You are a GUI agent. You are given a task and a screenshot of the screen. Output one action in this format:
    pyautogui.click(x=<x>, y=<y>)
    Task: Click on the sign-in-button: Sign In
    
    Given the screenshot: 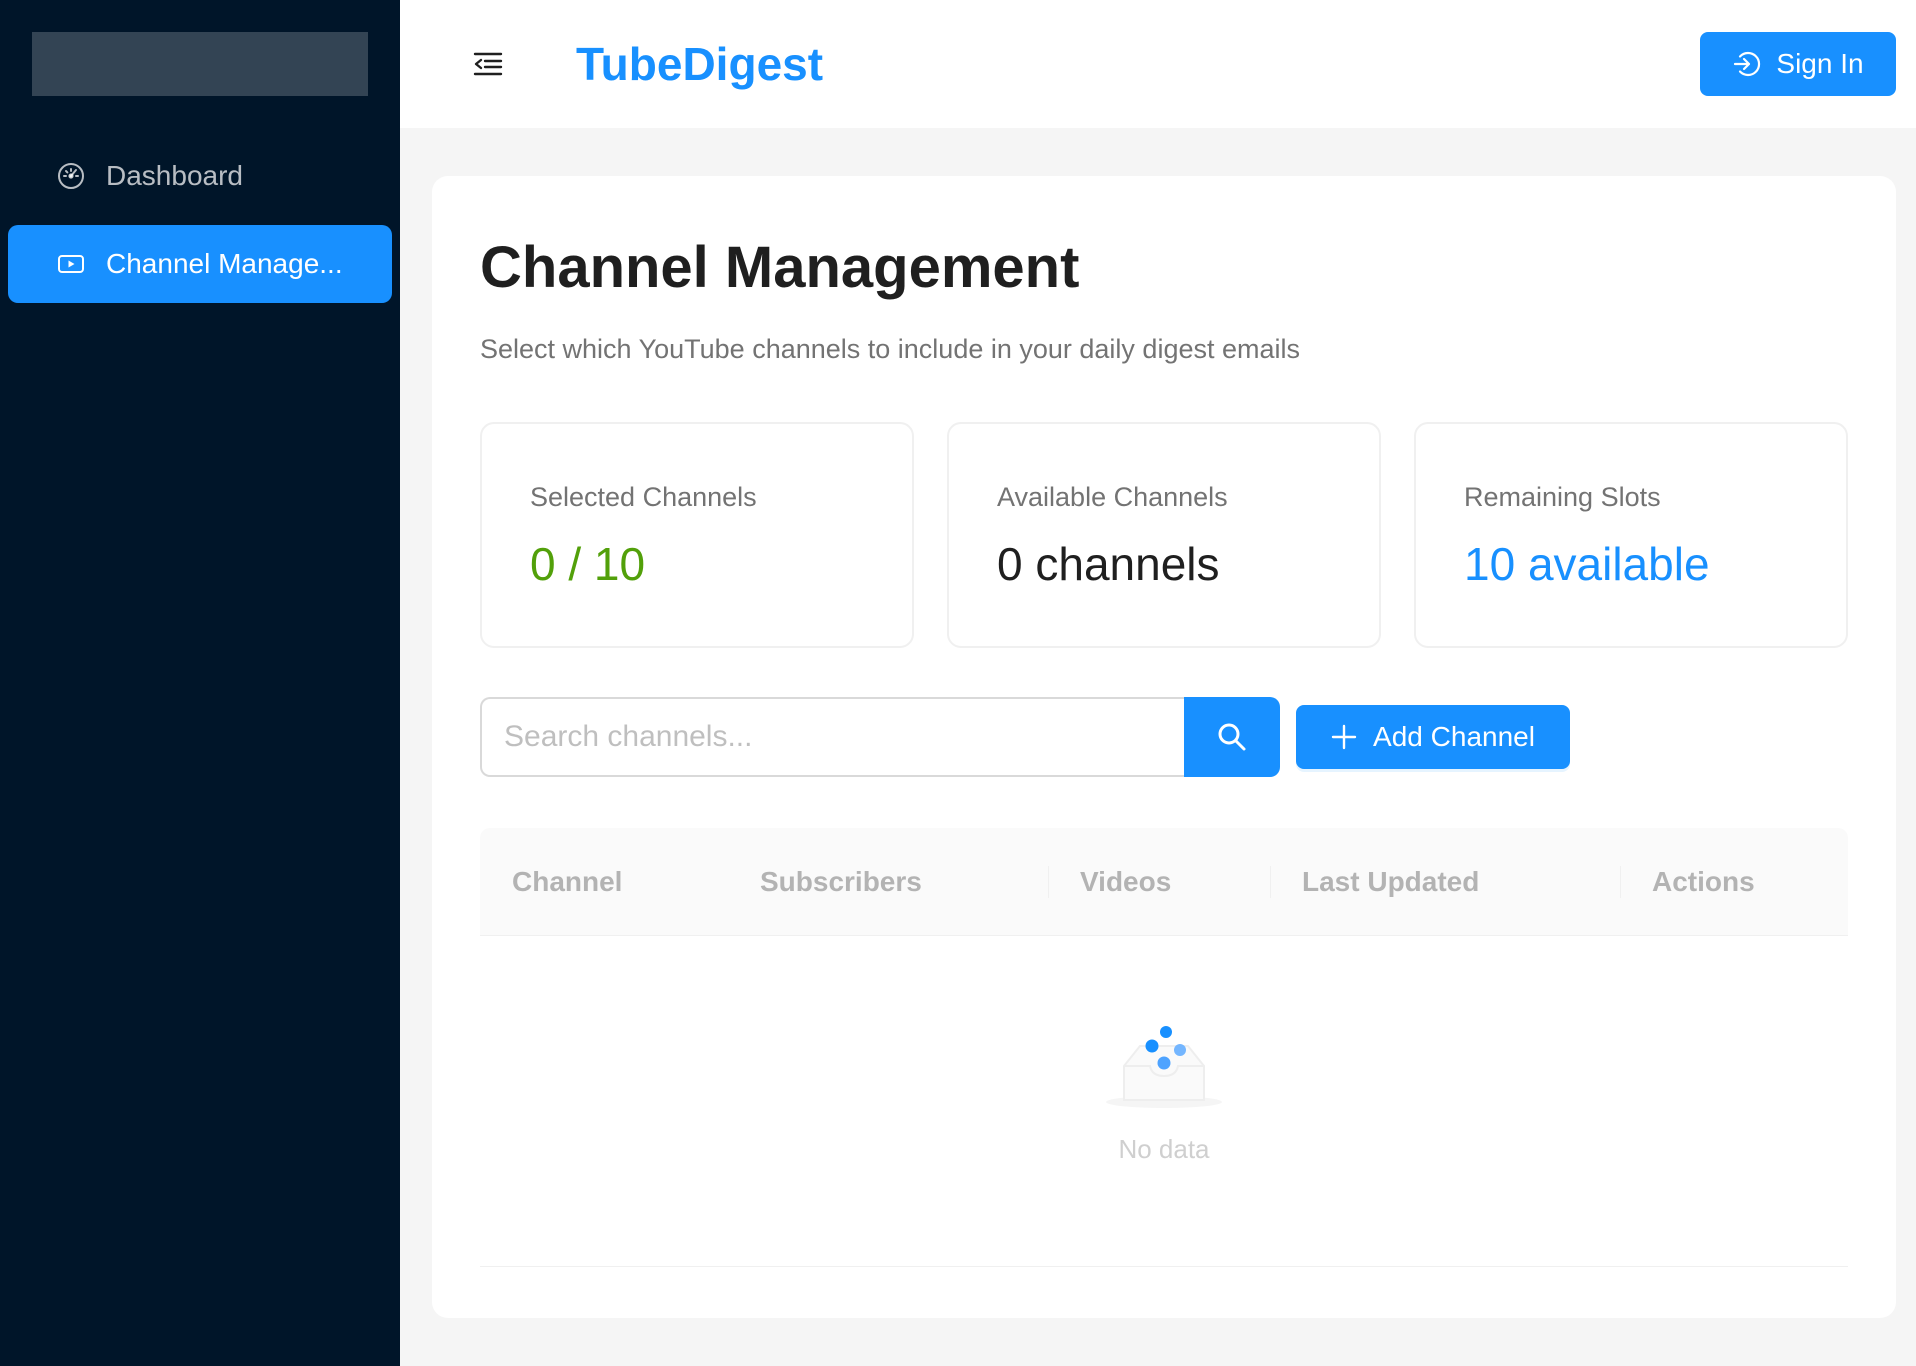 What is the action you would take?
    pyautogui.click(x=1798, y=64)
    